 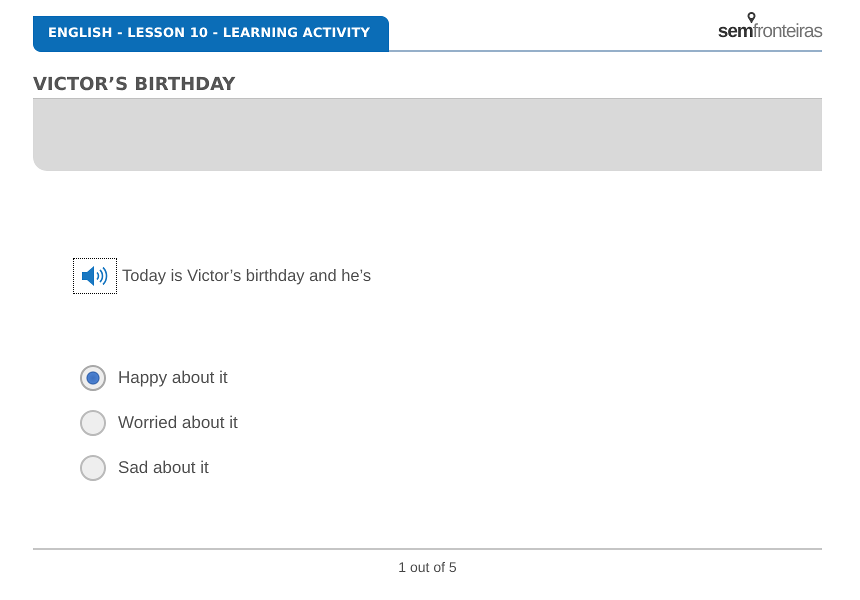 What do you see at coordinates (173, 378) in the screenshot?
I see `option-label: Happy about it` at bounding box center [173, 378].